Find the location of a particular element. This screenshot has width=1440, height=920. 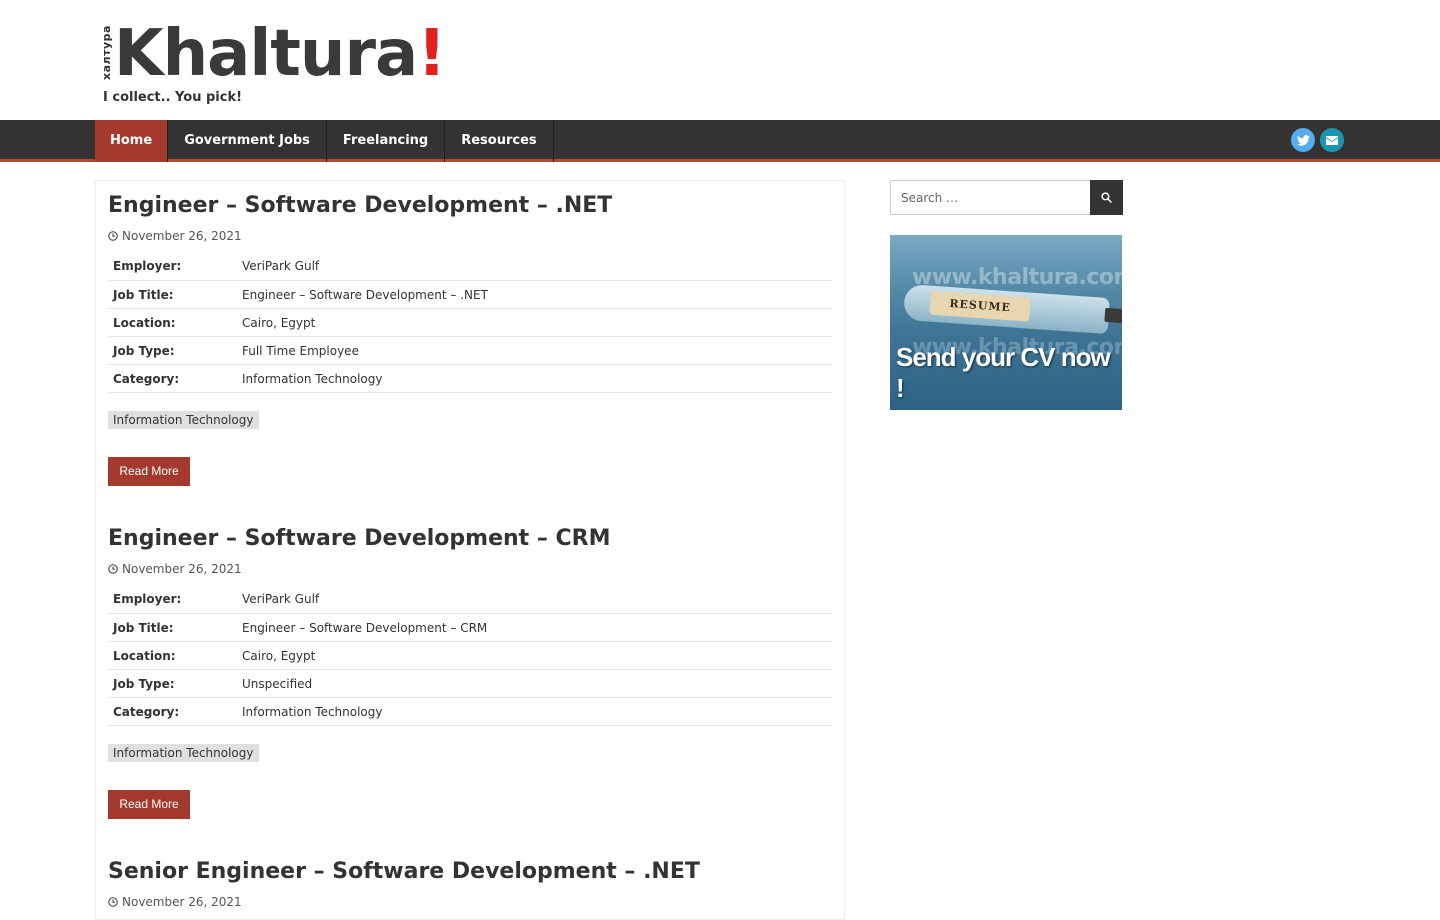

search-icon is located at coordinates (1106, 197).